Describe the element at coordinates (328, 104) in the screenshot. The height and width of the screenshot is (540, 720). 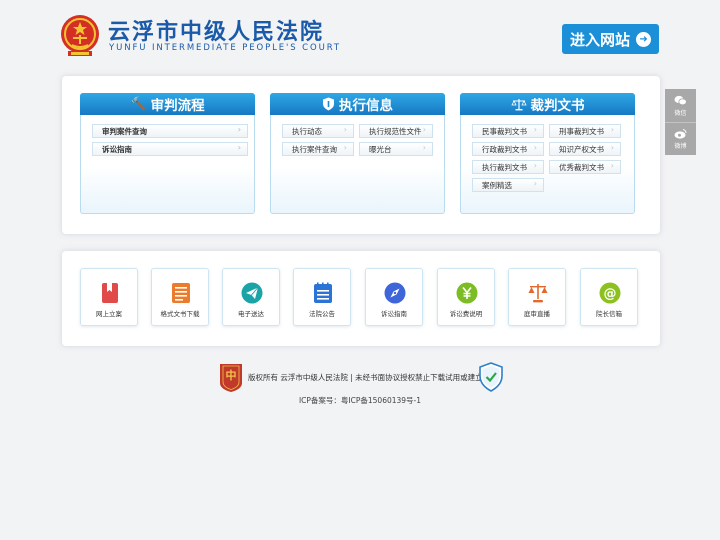
I see `shield-icon` at that location.